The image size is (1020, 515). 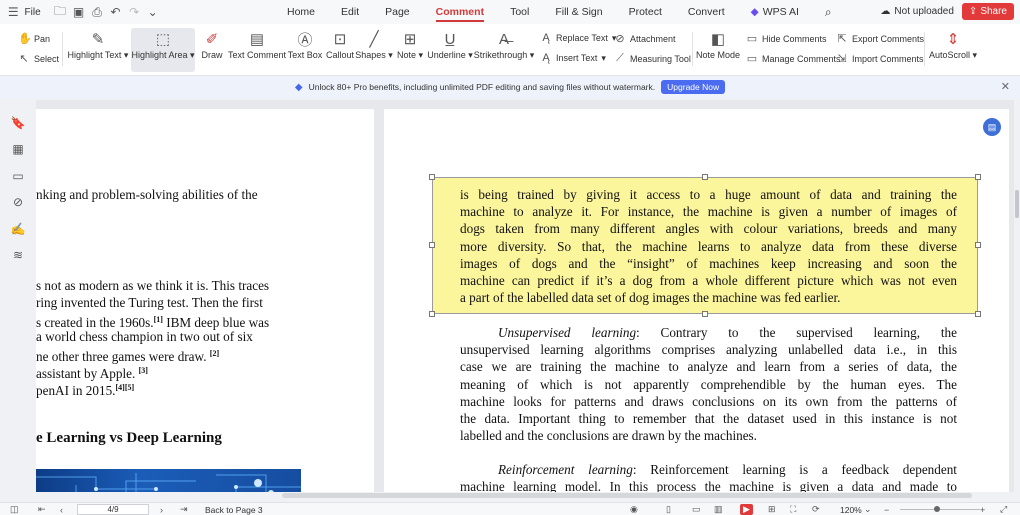 What do you see at coordinates (350, 12) in the screenshot?
I see `tab-edit: Edit` at bounding box center [350, 12].